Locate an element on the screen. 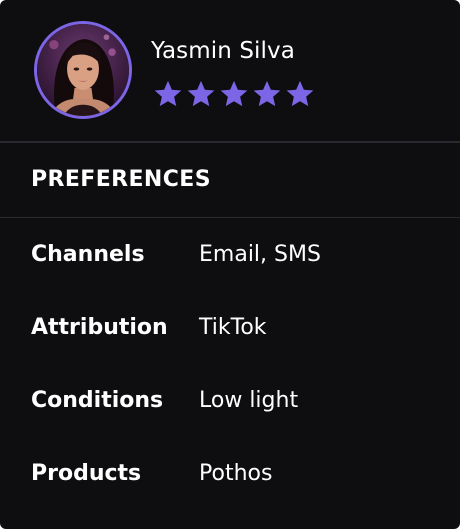  customer-name: Yasmin Silva is located at coordinates (223, 51).